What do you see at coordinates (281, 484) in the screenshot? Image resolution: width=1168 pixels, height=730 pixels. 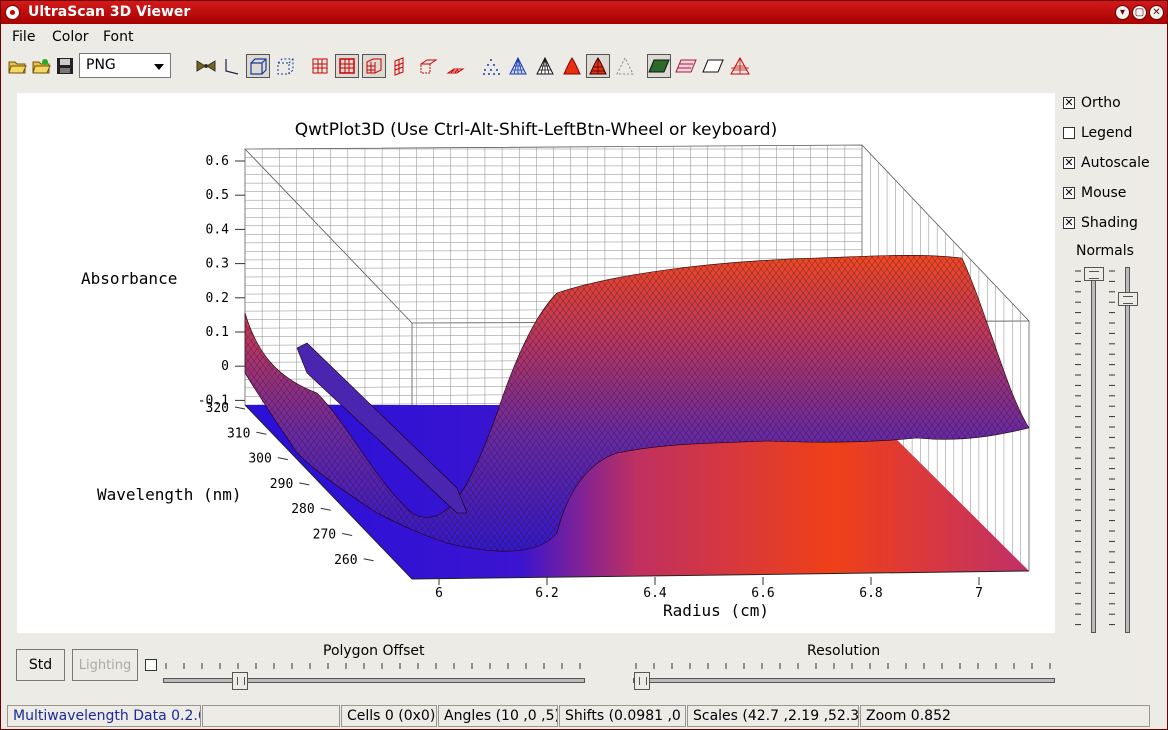 I see `y-tick-label: 290` at bounding box center [281, 484].